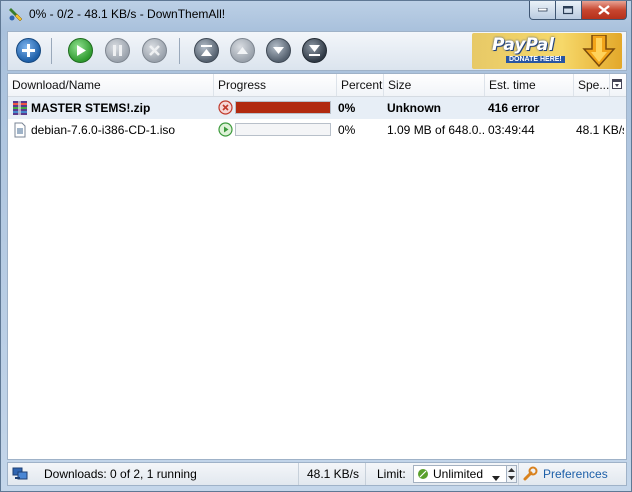 Image resolution: width=632 pixels, height=492 pixels. I want to click on move-bottom-icon, so click(314, 50).